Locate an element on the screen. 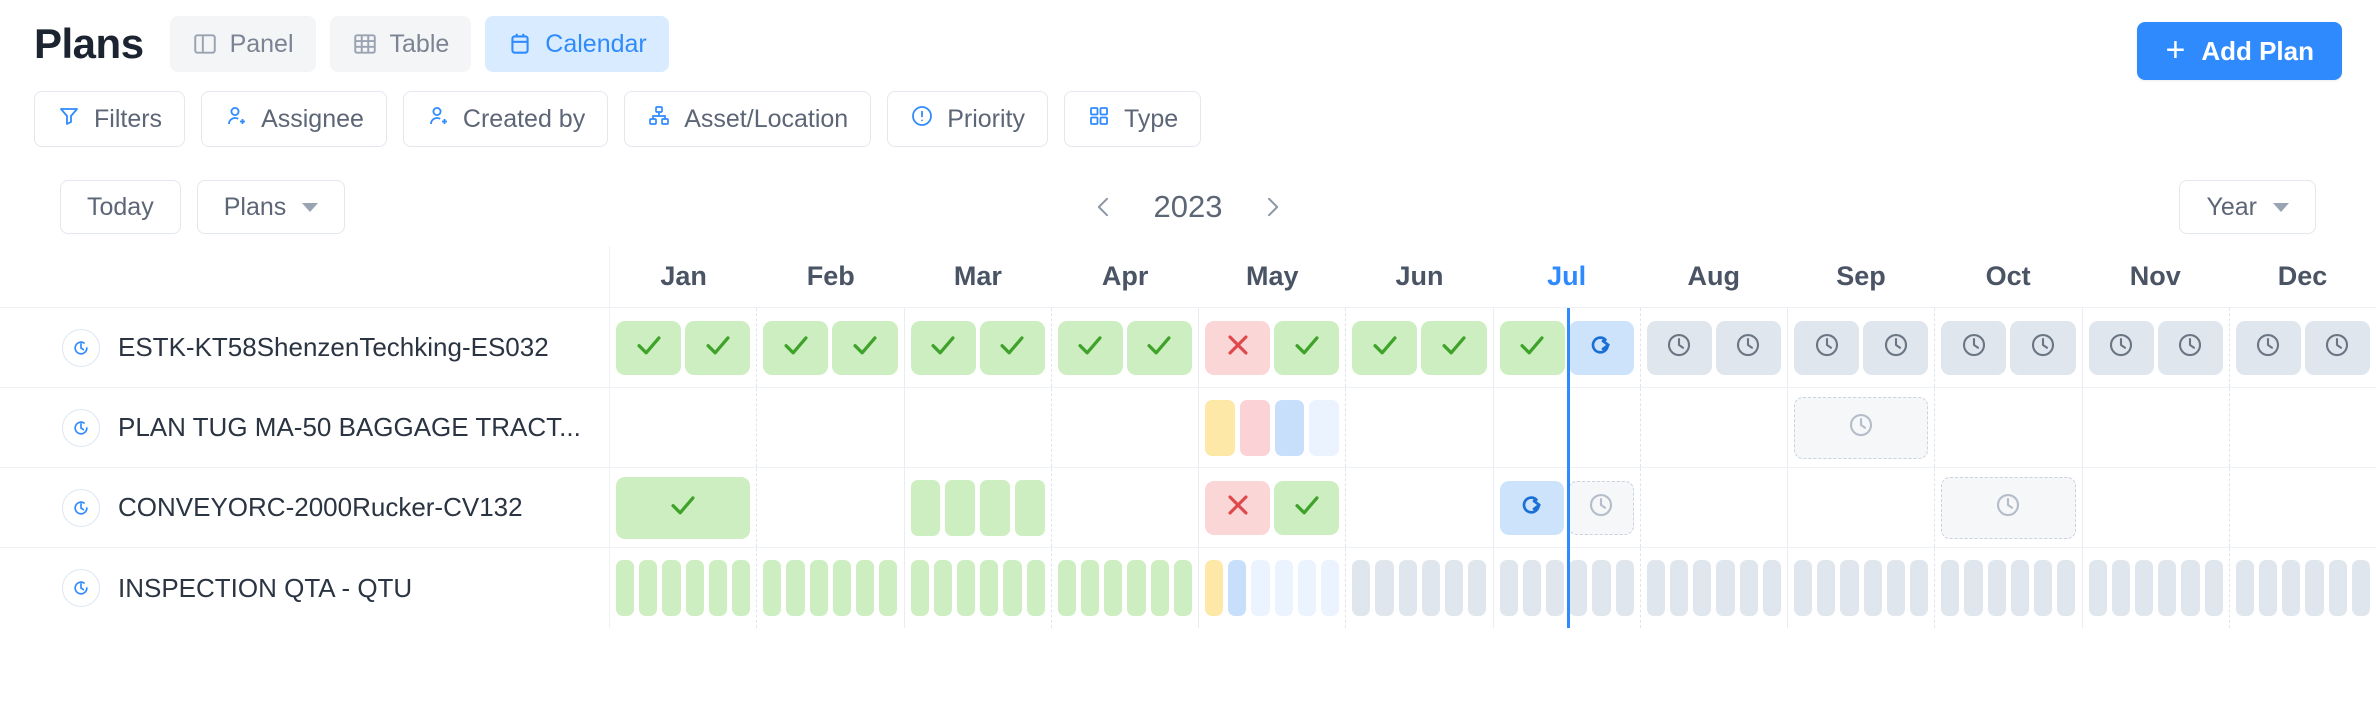 The image size is (2376, 716). month-cell-jan is located at coordinates (684, 588).